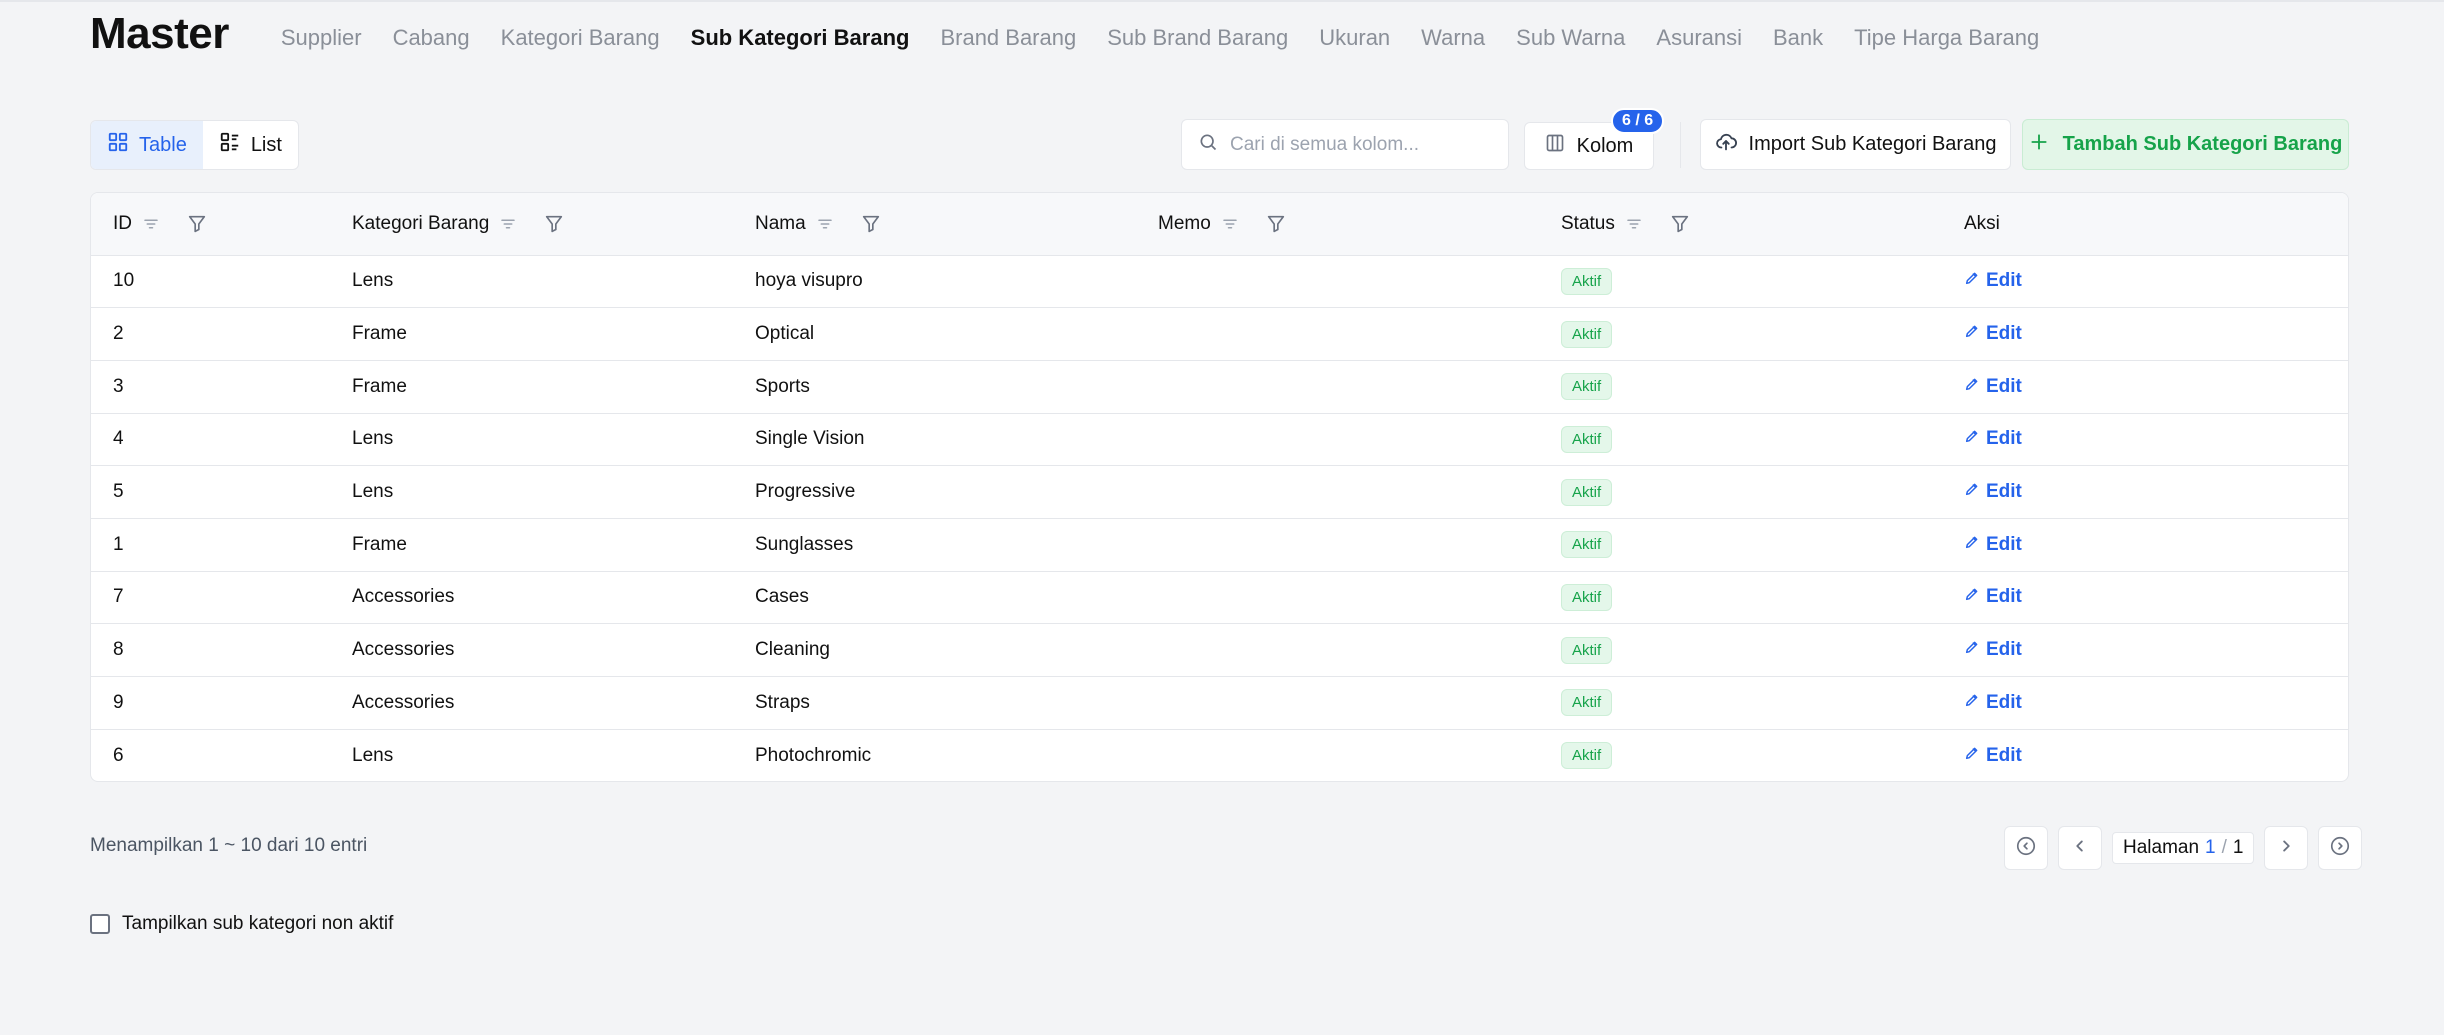 The height and width of the screenshot is (1035, 2444). I want to click on next-page-button, so click(2286, 848).